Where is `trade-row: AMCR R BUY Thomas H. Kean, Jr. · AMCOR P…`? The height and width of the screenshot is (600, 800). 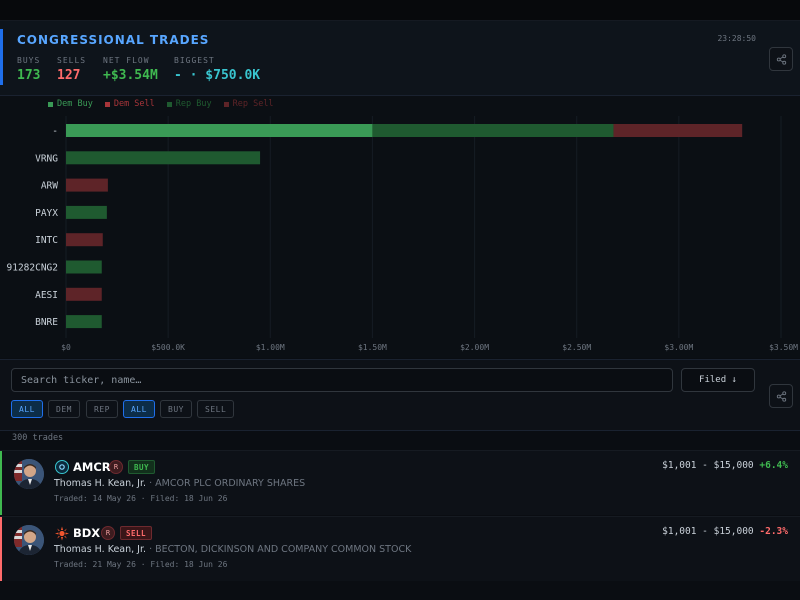 trade-row: AMCR R BUY Thomas H. Kean, Jr. · AMCOR P… is located at coordinates (400, 482).